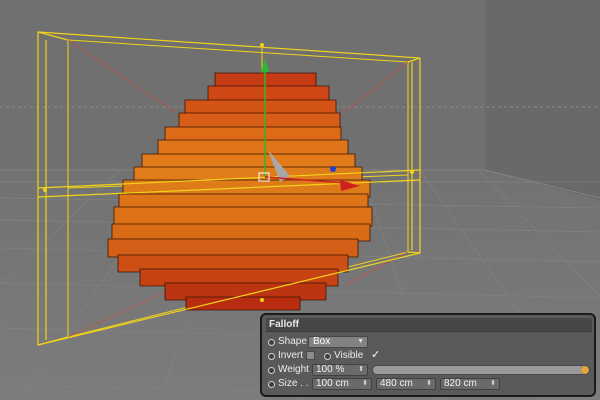 This screenshot has height=400, width=600. I want to click on weight-slider-fill, so click(477, 370).